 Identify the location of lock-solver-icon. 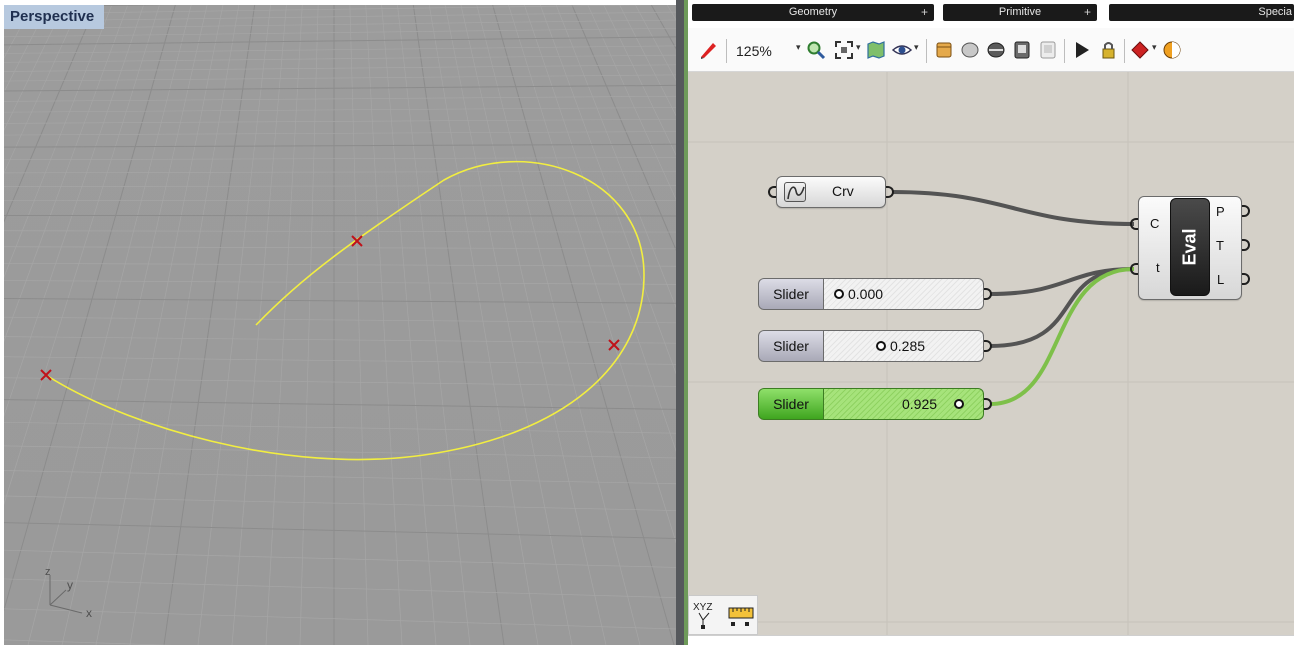
(1108, 50).